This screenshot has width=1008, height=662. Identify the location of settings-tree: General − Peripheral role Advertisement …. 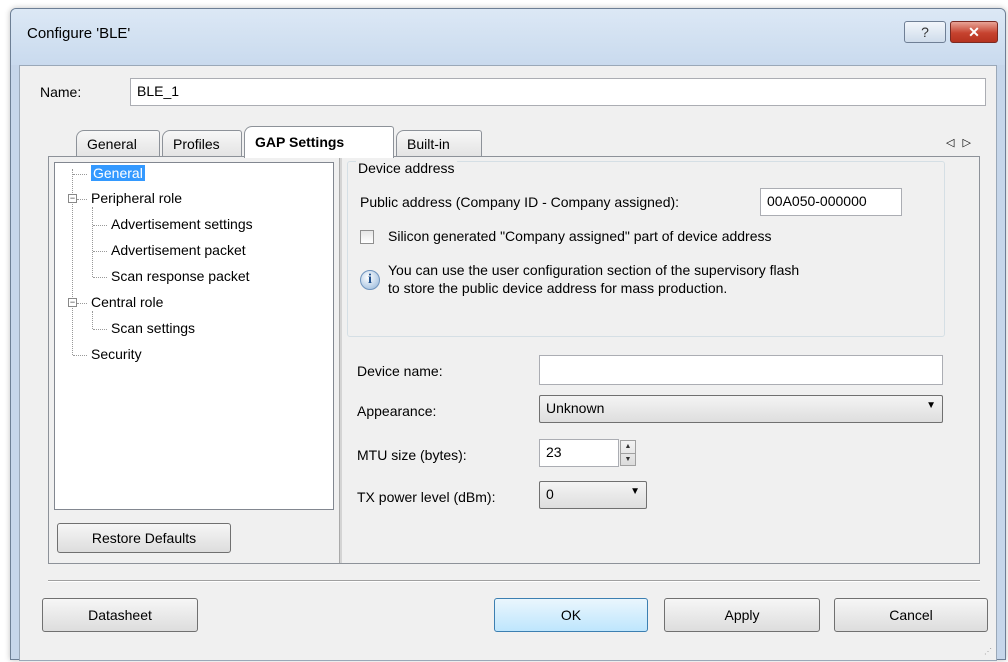
(194, 336).